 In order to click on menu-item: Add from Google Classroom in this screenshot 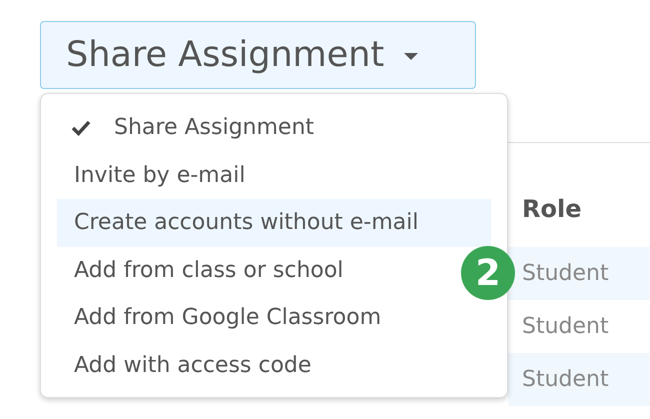, I will do `click(223, 318)`.